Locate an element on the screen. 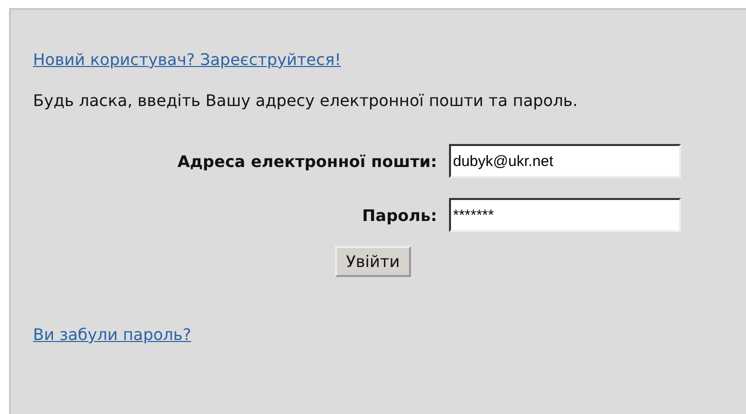 Image resolution: width=746 pixels, height=414 pixels. instructions-text: Будь ласка, введіть Вашу адресу електронної пошти та пароль. is located at coordinates (306, 100).